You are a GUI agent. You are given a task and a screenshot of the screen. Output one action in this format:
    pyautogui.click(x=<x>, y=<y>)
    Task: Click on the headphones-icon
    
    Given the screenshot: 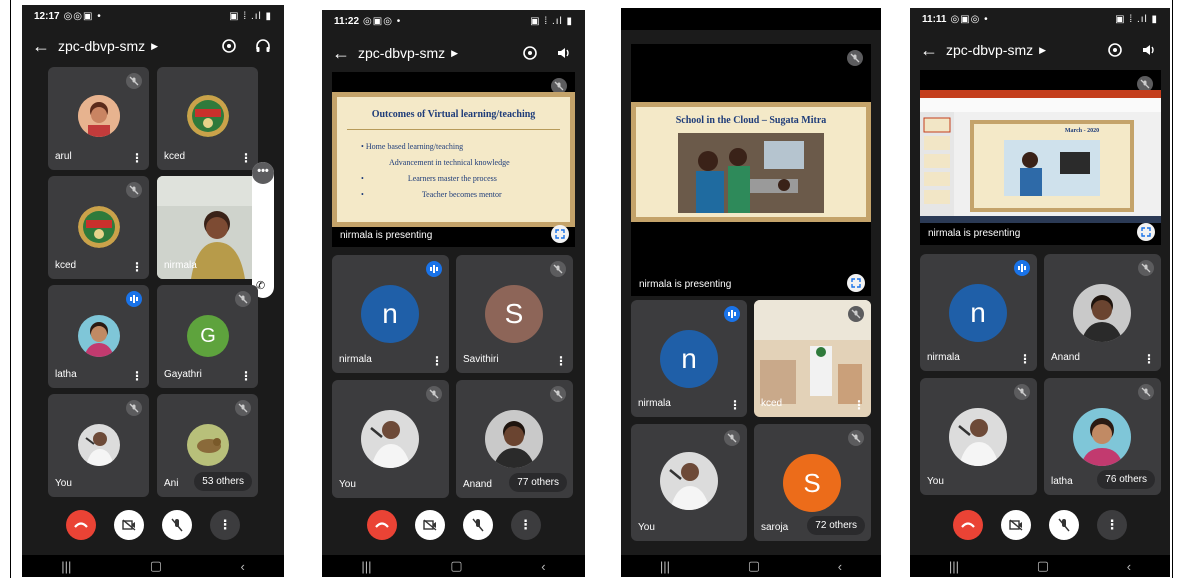 What is the action you would take?
    pyautogui.click(x=263, y=46)
    